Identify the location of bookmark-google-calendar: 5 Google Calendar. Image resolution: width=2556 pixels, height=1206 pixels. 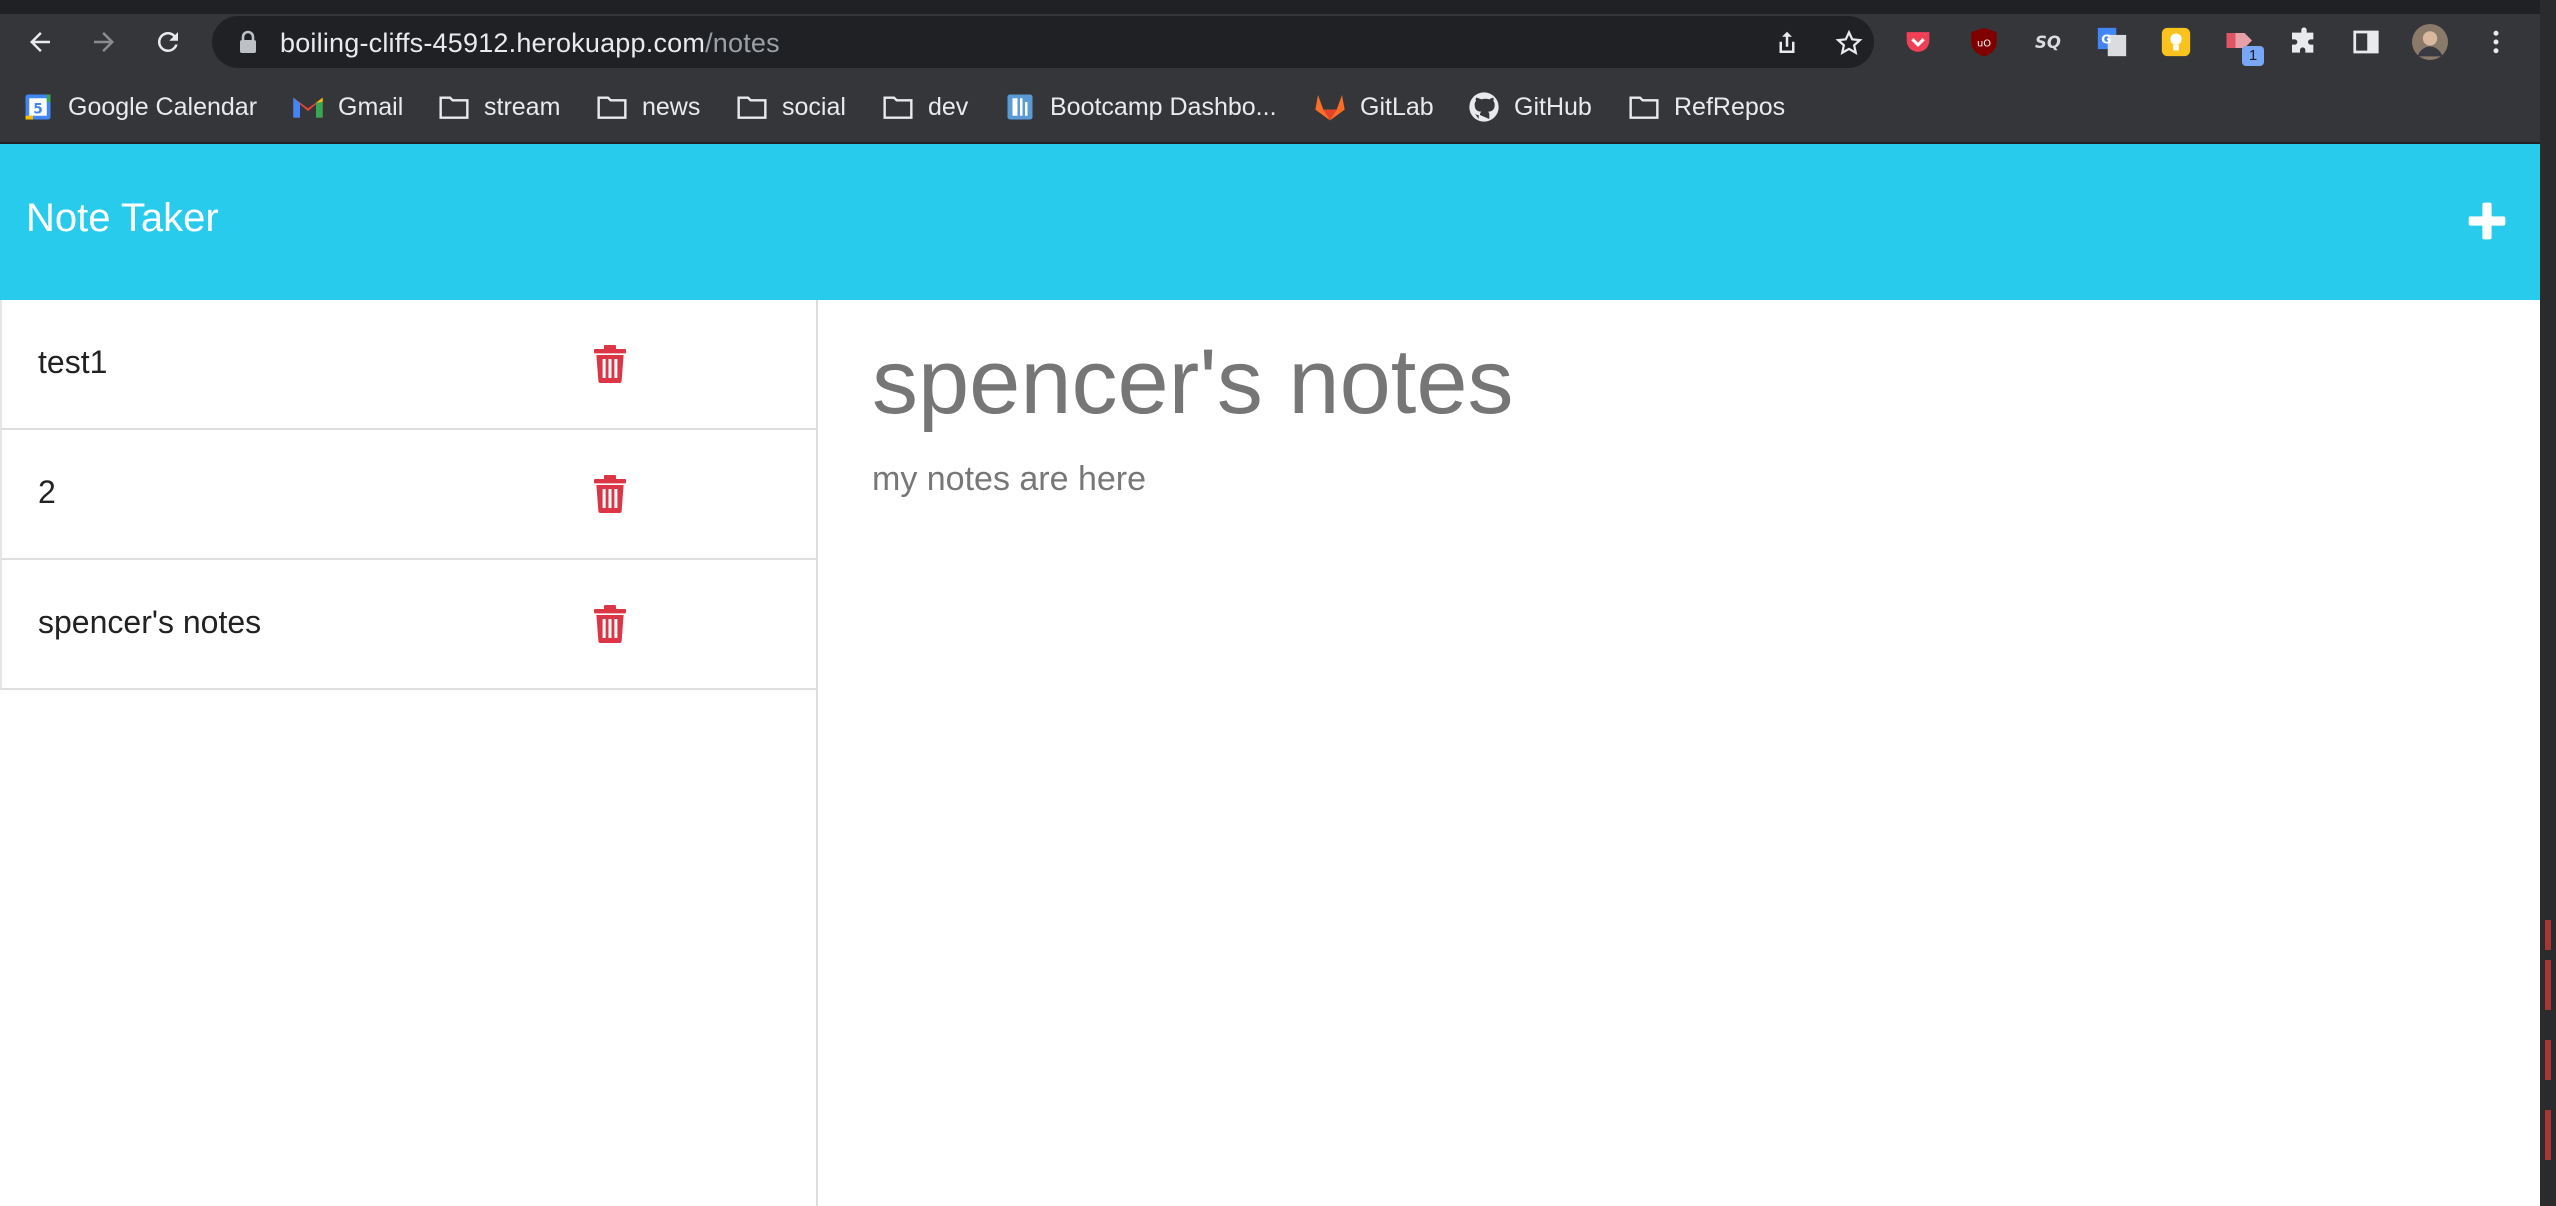
(139, 107).